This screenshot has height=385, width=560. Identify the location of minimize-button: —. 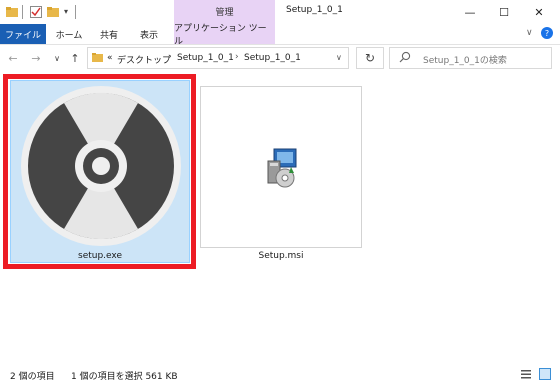
(470, 12).